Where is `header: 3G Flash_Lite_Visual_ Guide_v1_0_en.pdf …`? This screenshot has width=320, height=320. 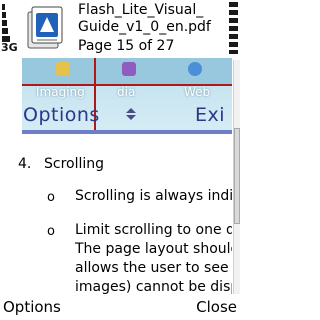 header: 3G Flash_Lite_Visual_ Guide_v1_0_en.pdf … is located at coordinates (120, 29).